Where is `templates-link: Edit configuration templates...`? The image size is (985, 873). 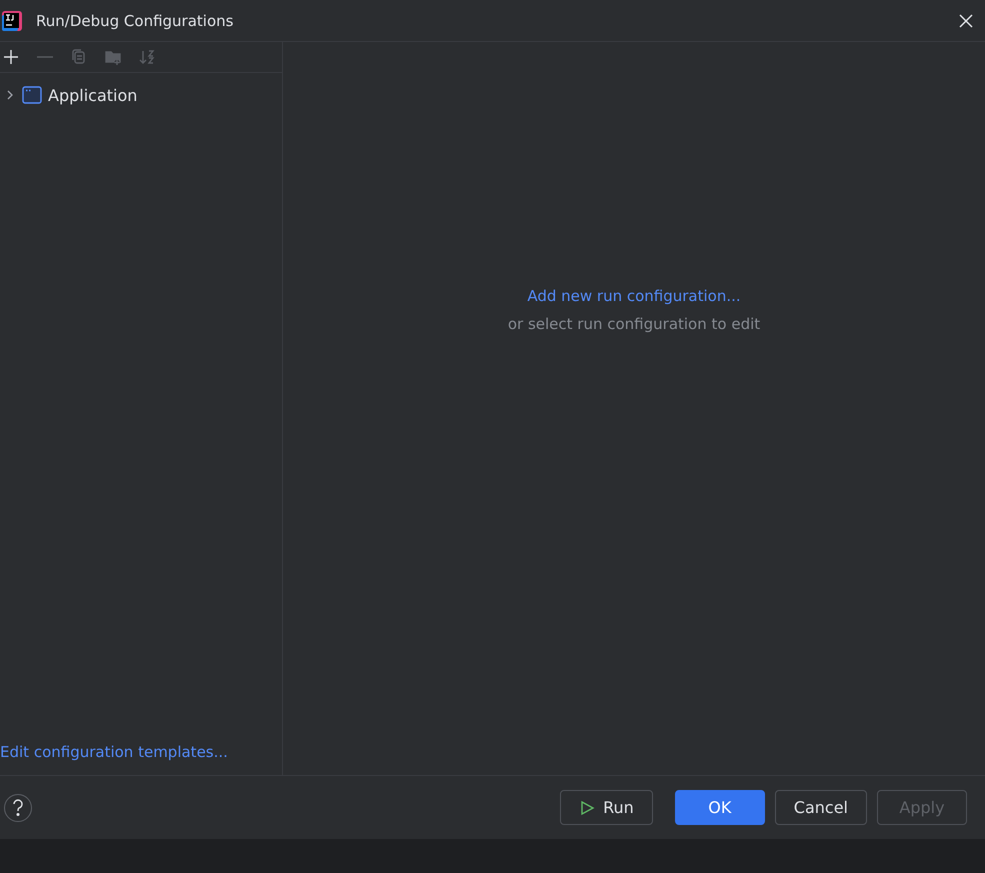
templates-link: Edit configuration templates... is located at coordinates (114, 752).